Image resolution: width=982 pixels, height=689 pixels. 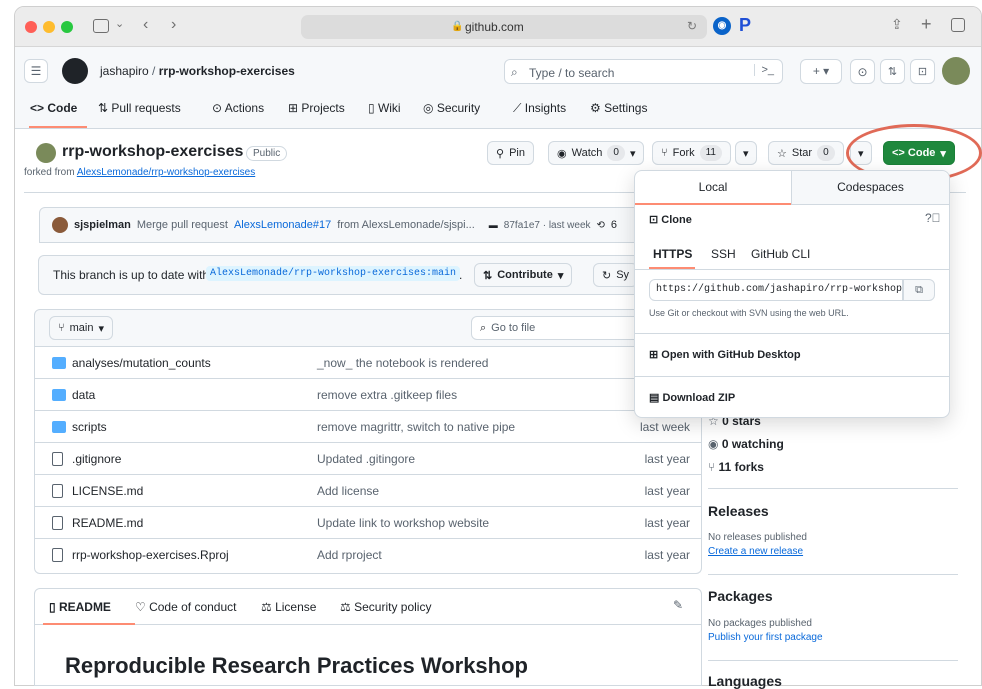 What do you see at coordinates (75, 71) in the screenshot?
I see `github-logo-icon` at bounding box center [75, 71].